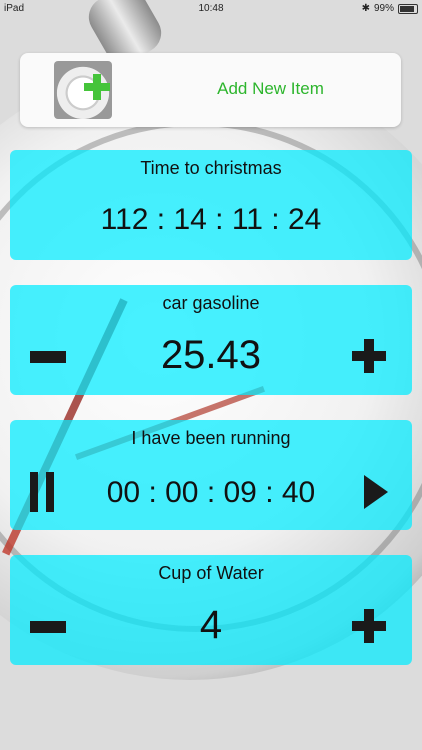  I want to click on item-title: car gasoline, so click(211, 303).